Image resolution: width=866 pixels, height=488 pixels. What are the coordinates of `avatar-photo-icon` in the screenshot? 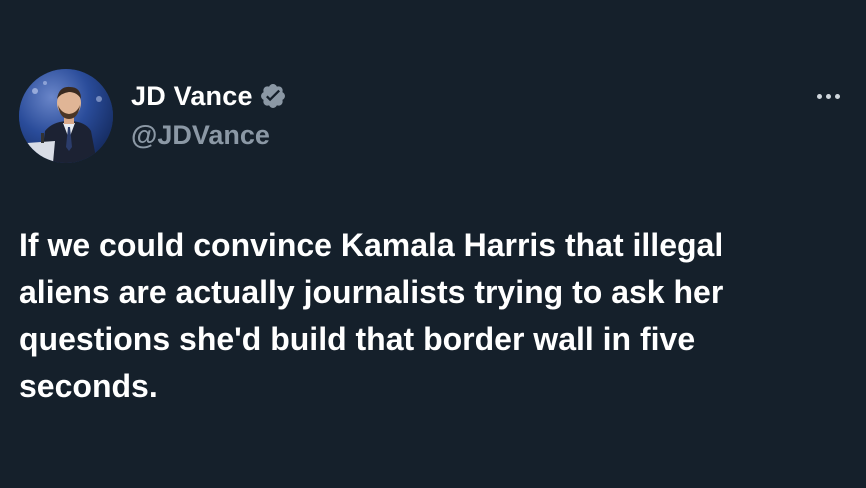 It's located at (66, 116).